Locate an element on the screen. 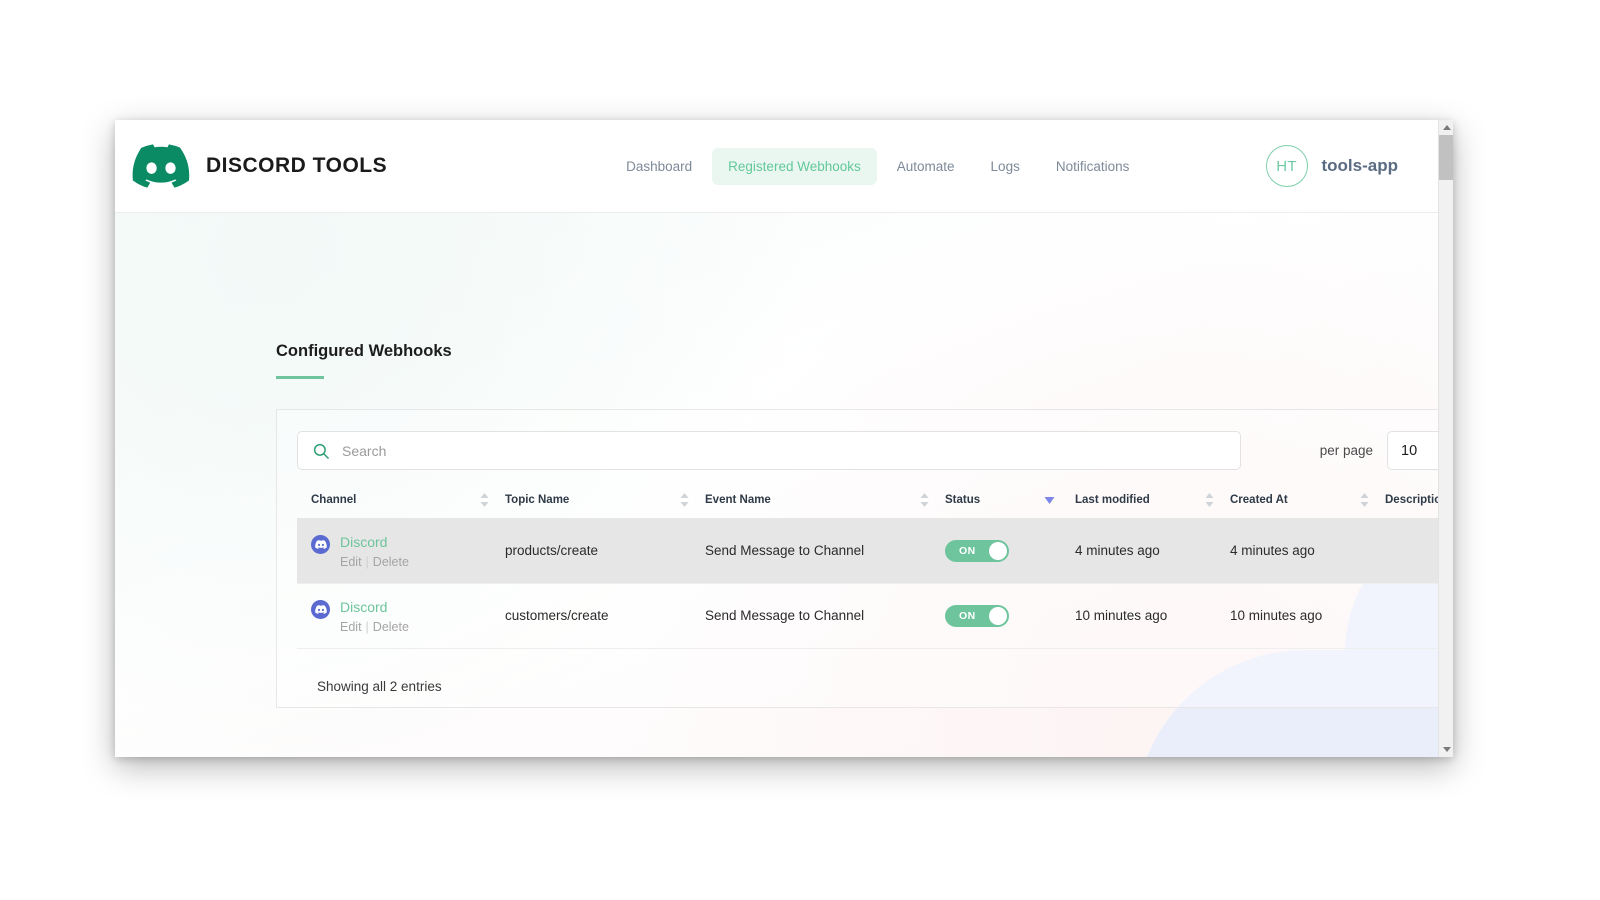 The width and height of the screenshot is (1600, 900). sort-icon-status-active is located at coordinates (1049, 500).